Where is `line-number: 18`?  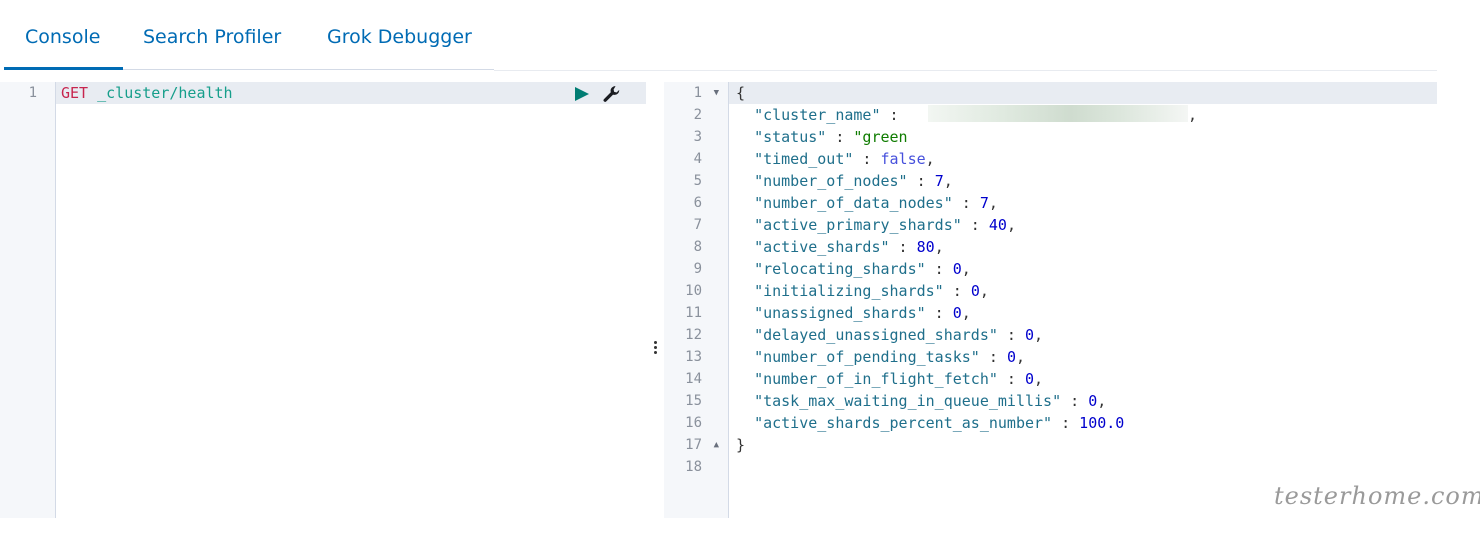 line-number: 18 is located at coordinates (693, 467).